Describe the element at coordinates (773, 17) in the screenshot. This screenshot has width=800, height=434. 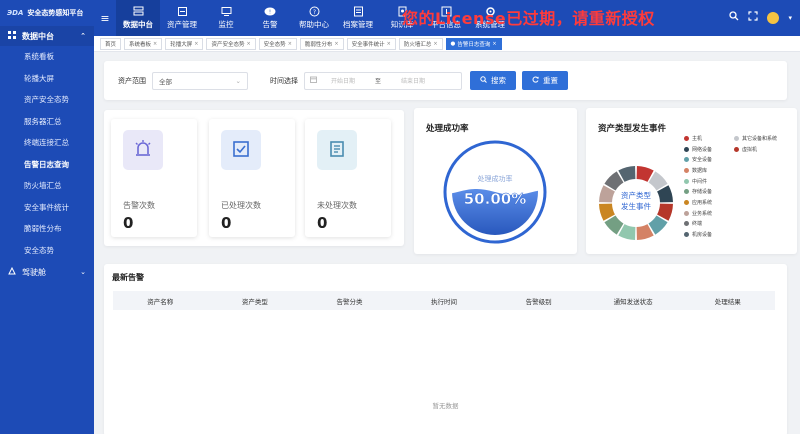
I see `avatar` at that location.